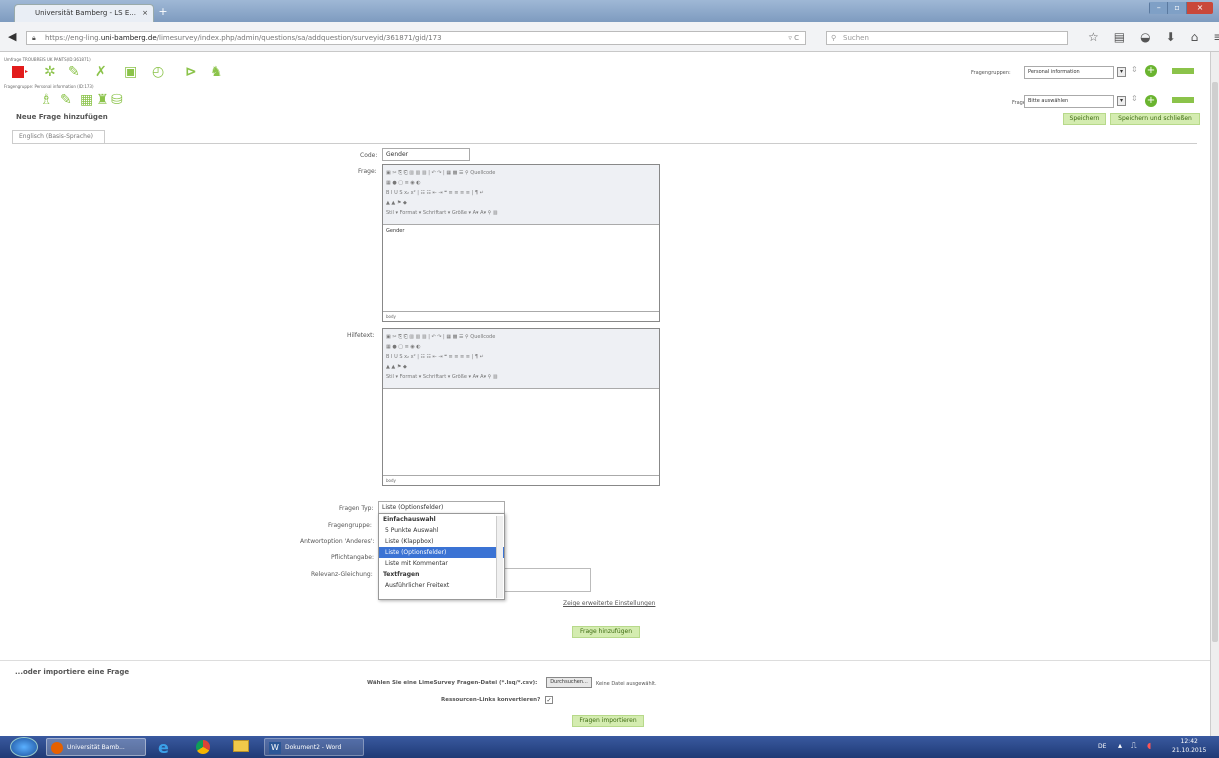 The width and height of the screenshot is (1219, 758). What do you see at coordinates (73, 38) in the screenshot?
I see `url-prefix: https://eng-ling.` at bounding box center [73, 38].